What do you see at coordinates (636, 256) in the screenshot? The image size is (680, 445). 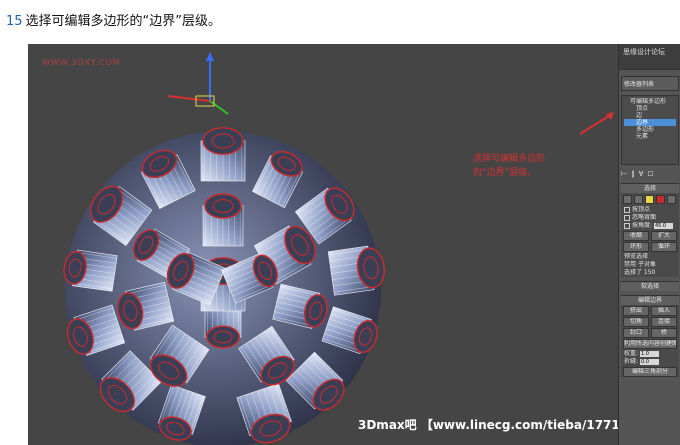 I see `preview-selection-label: 预览选择` at bounding box center [636, 256].